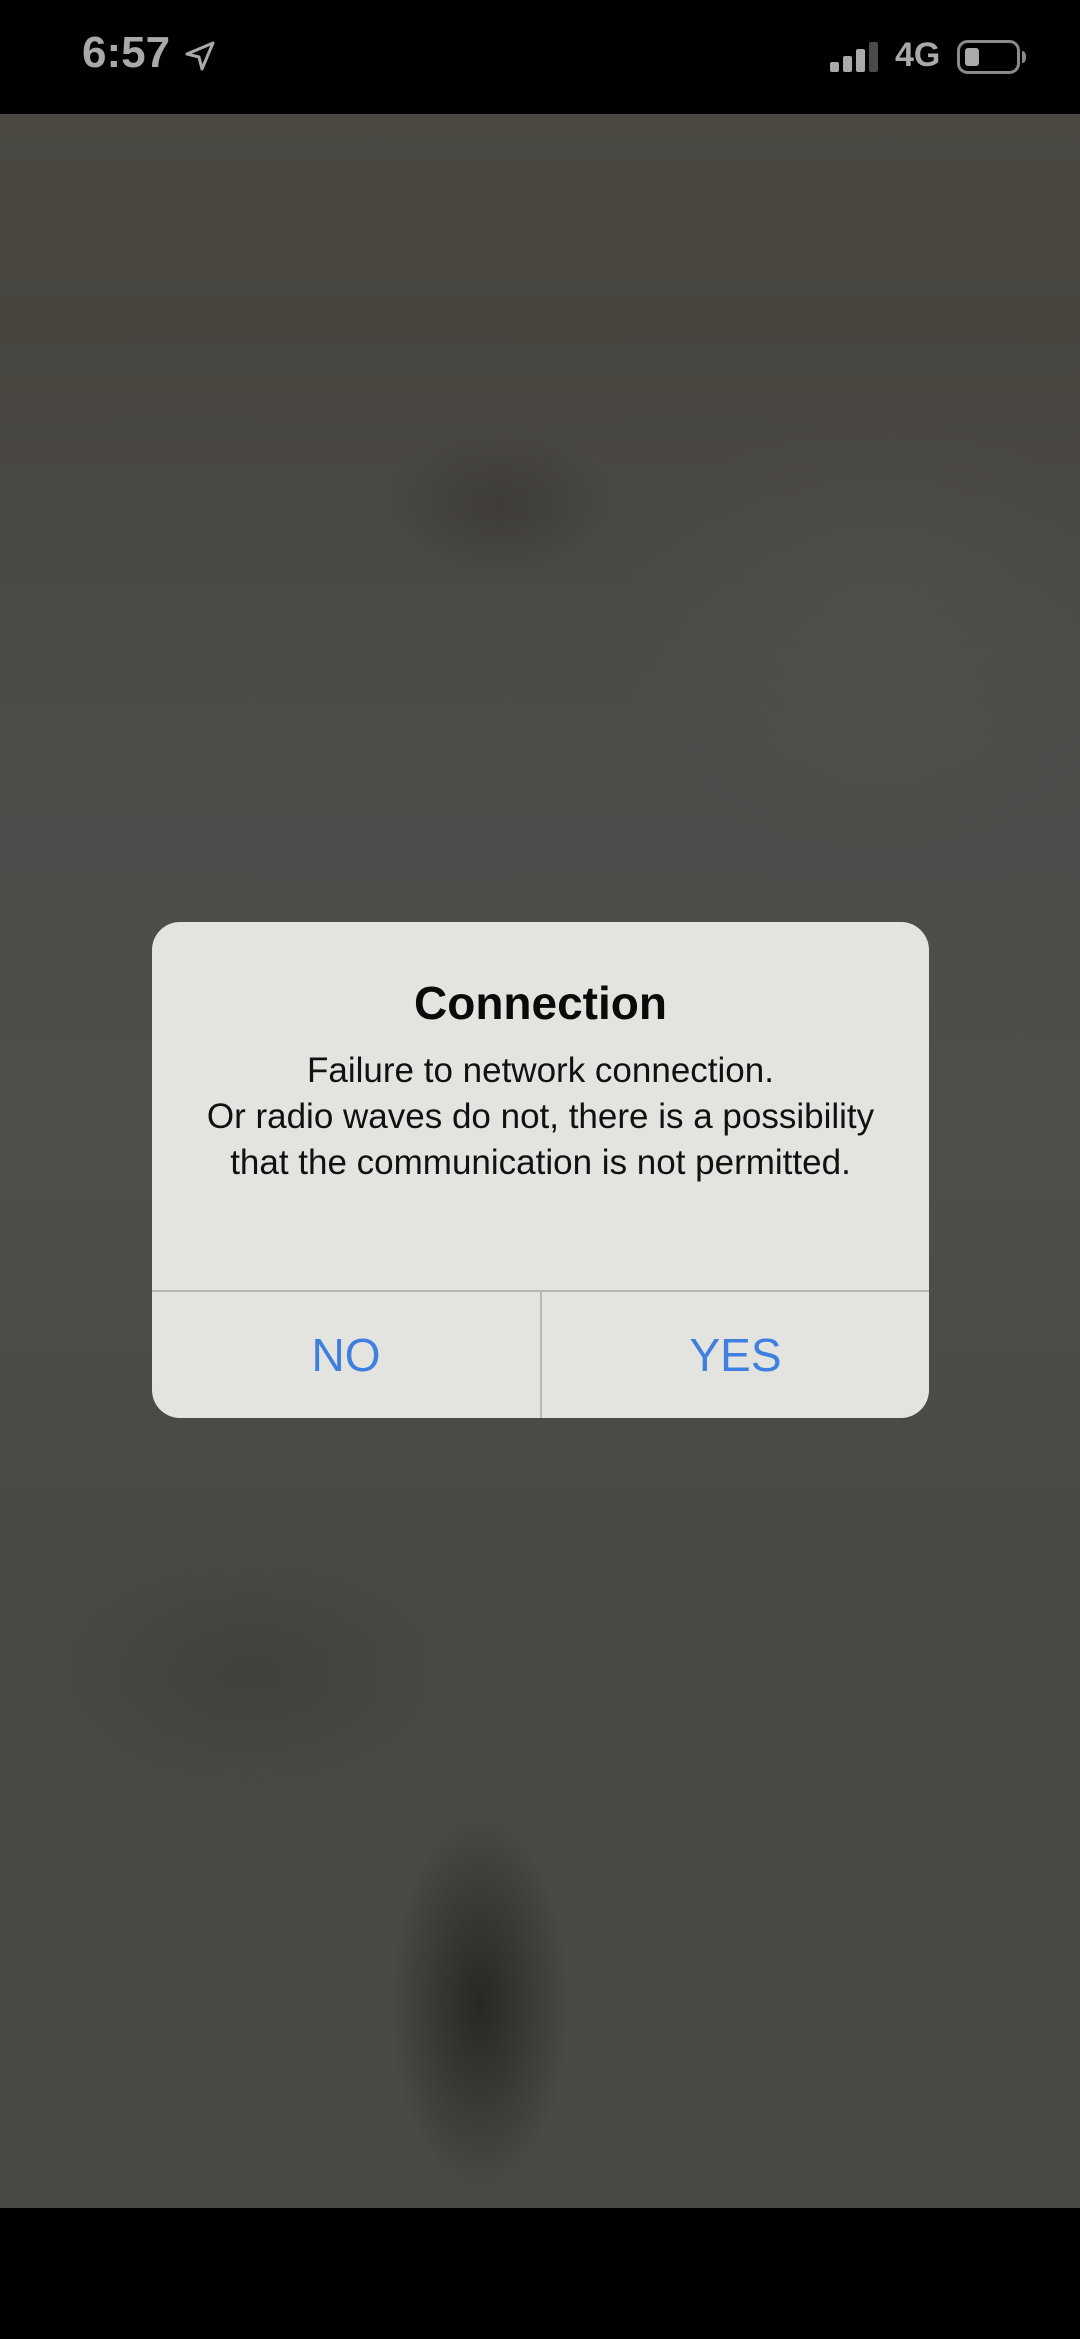 This screenshot has width=1080, height=2339. What do you see at coordinates (854, 57) in the screenshot?
I see `cellular-signal-icon` at bounding box center [854, 57].